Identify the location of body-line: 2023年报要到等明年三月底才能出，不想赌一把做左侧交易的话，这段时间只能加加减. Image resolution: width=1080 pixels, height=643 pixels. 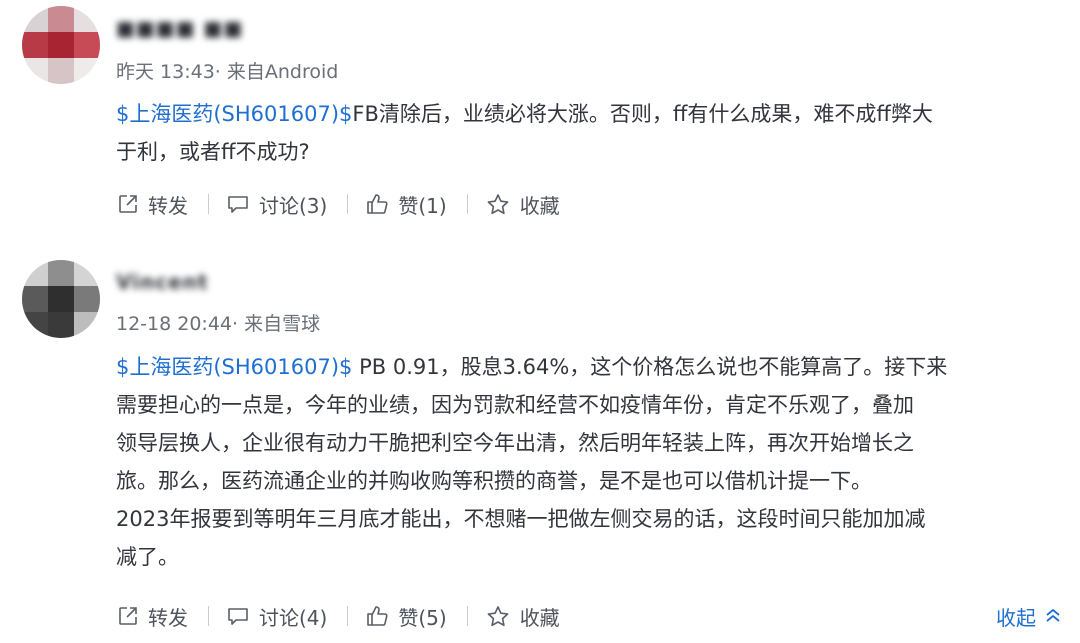
(521, 519).